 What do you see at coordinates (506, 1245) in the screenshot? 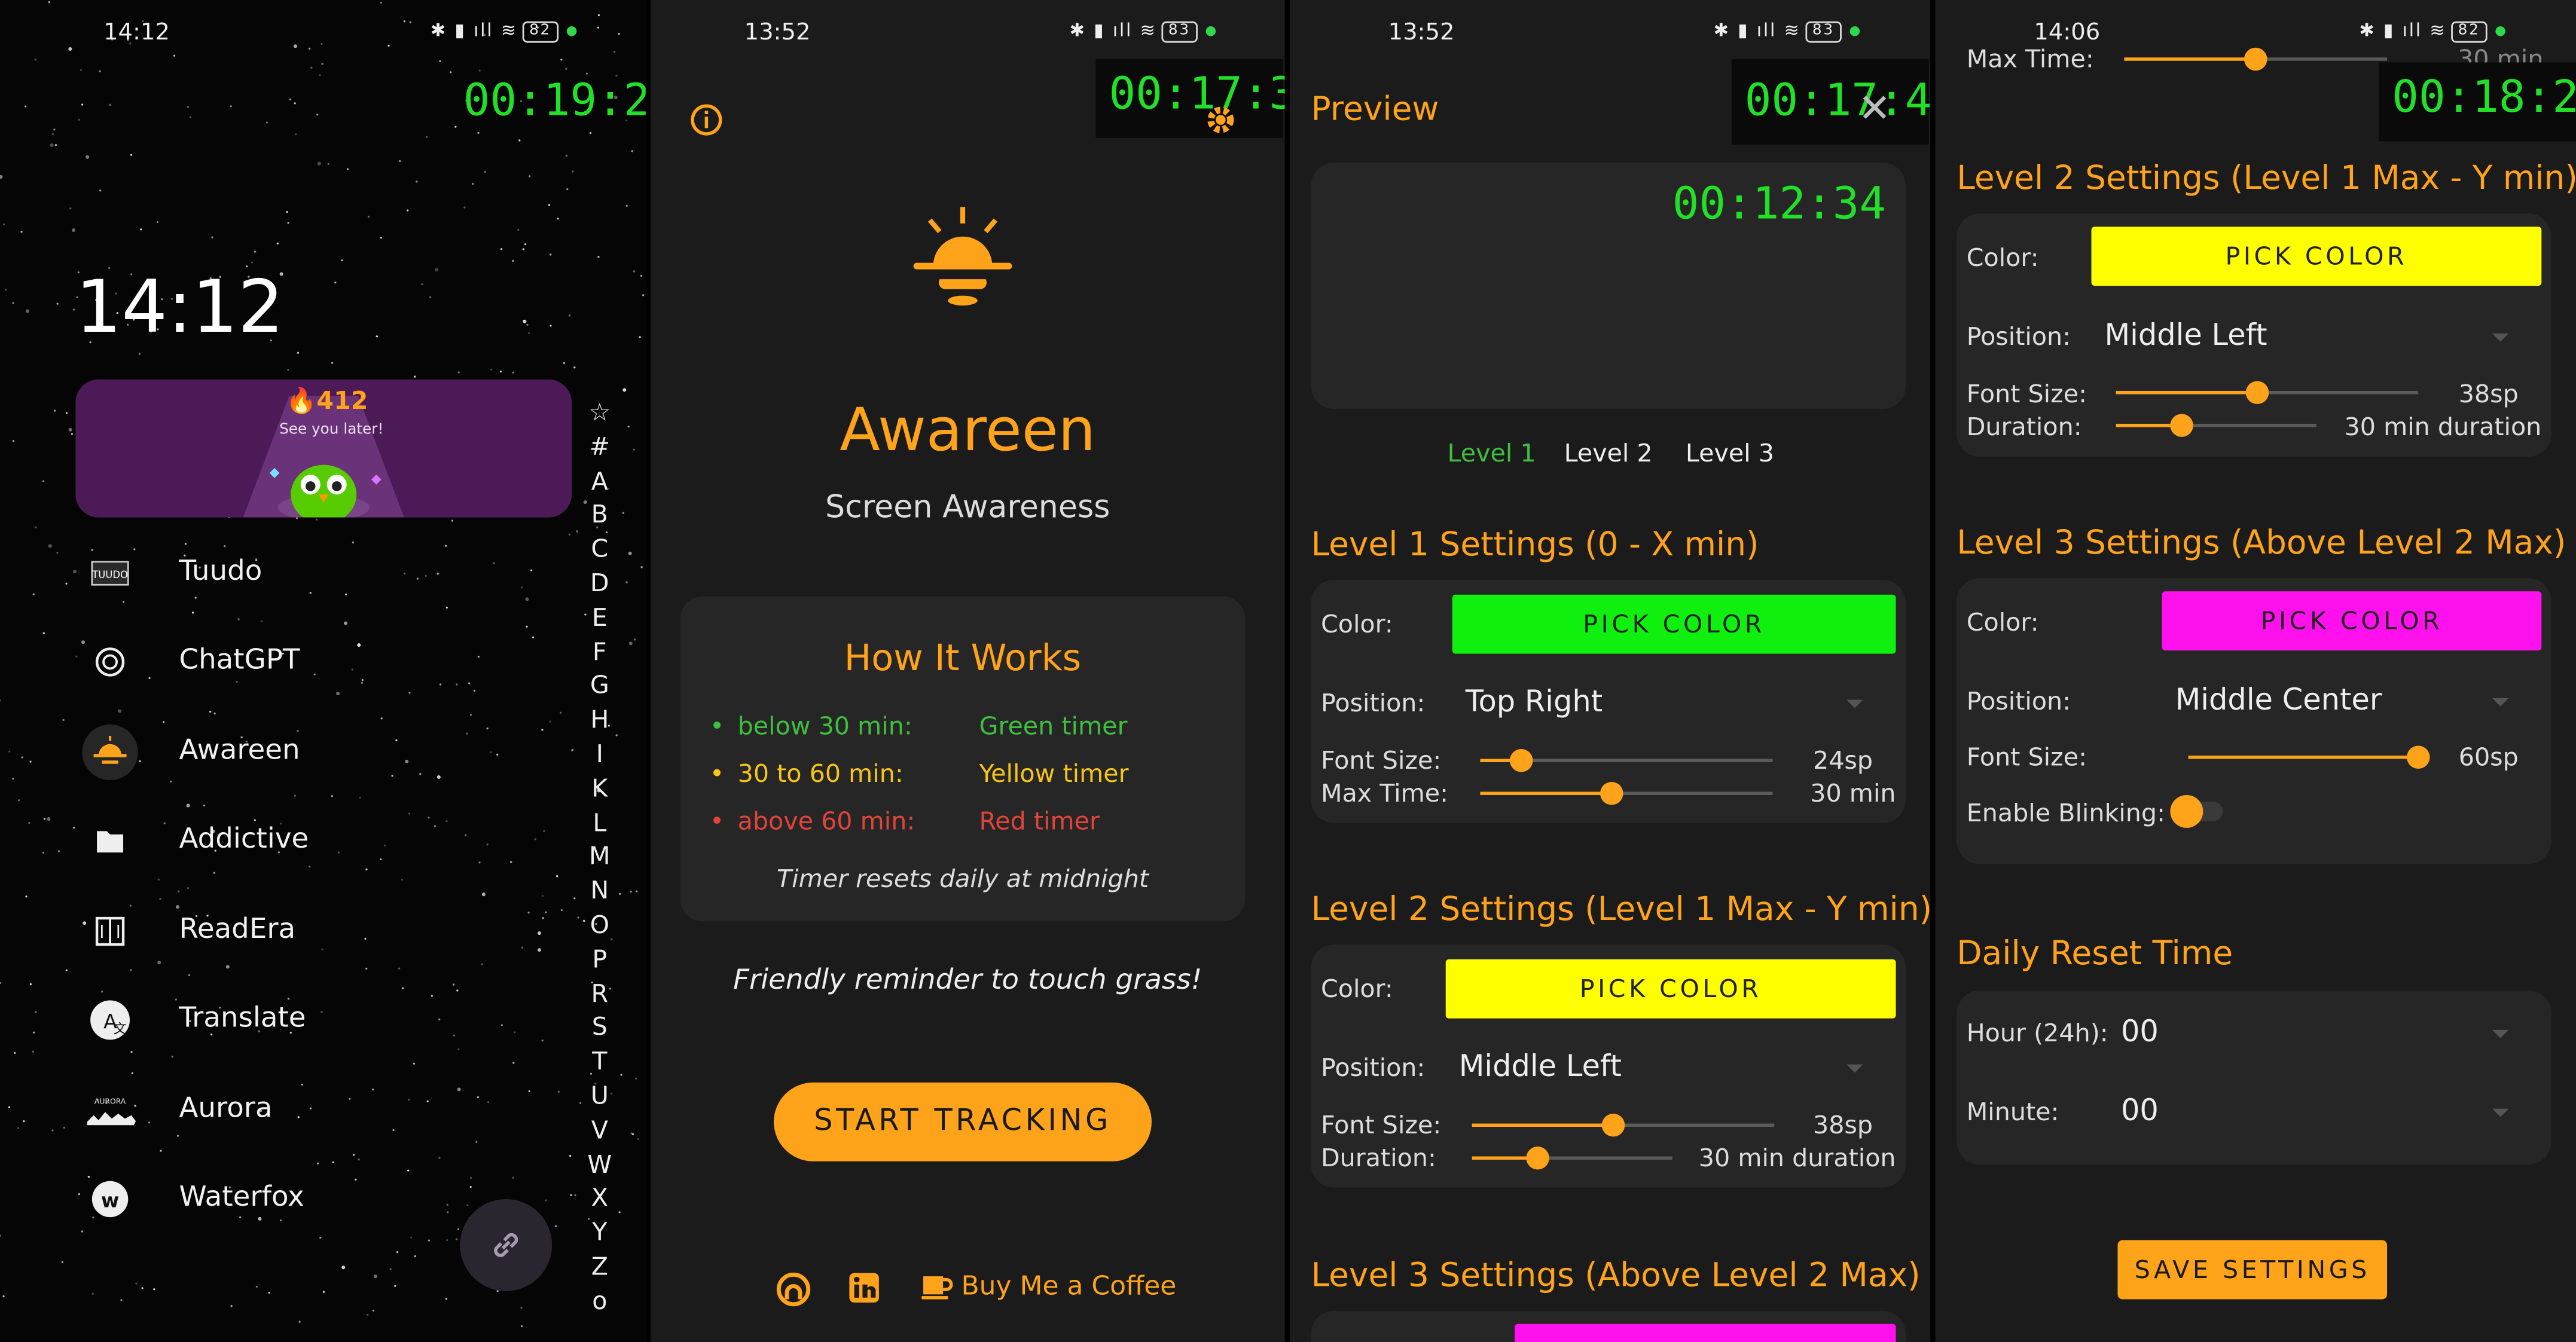
I see `link-fab-button` at bounding box center [506, 1245].